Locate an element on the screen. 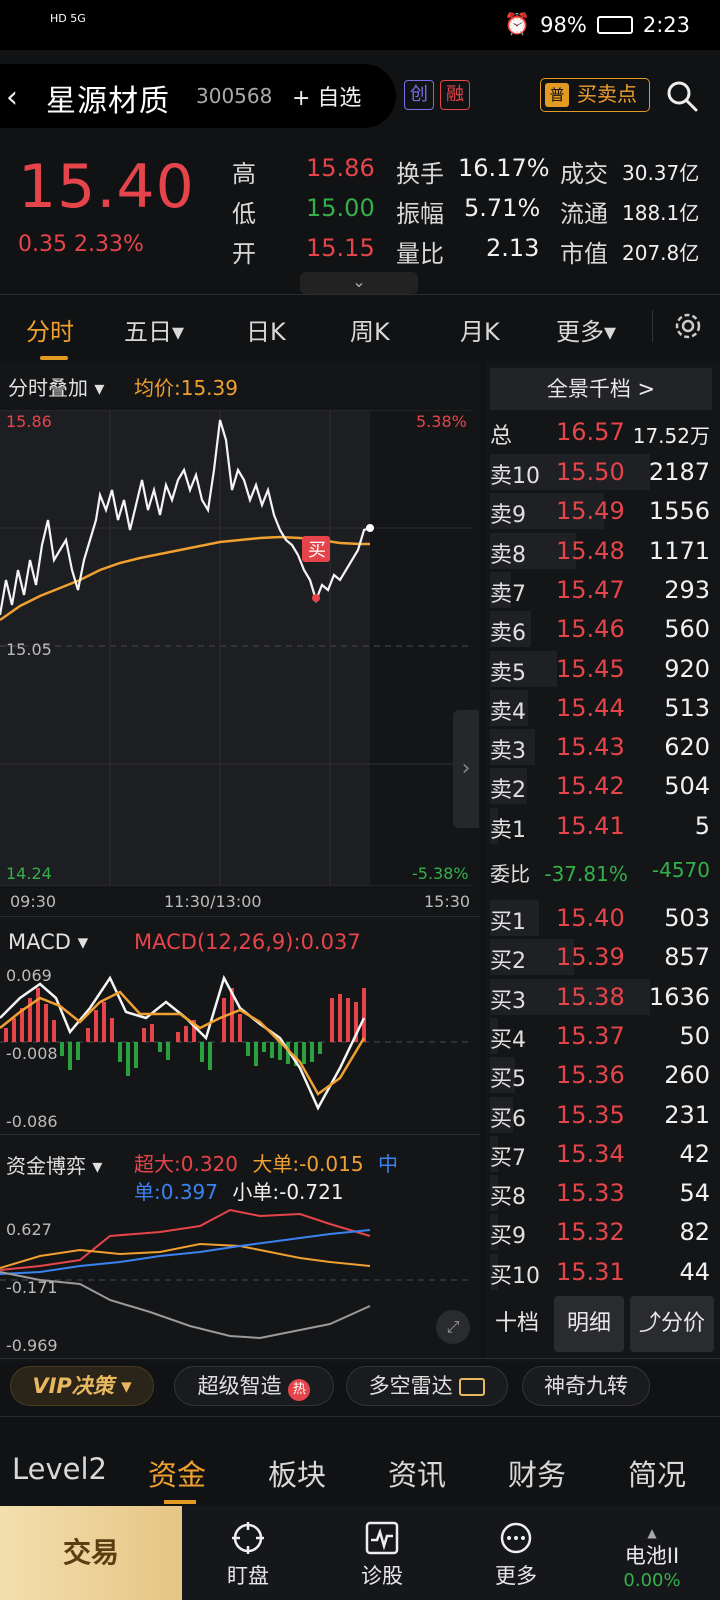  stock-header: ‹ 星源材质 300568 + 自选 创 融 普 买卖点 is located at coordinates (360, 96).